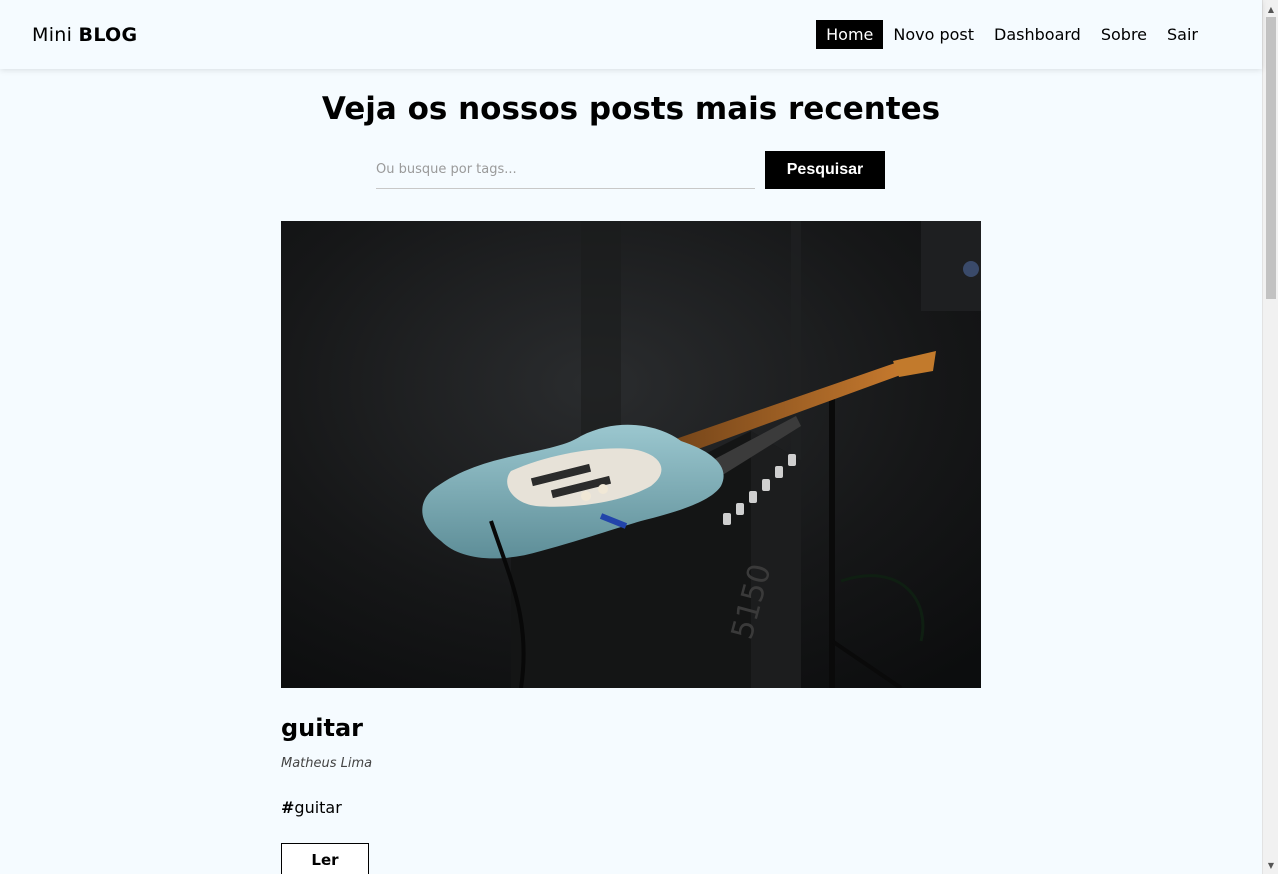 The image size is (1278, 874). What do you see at coordinates (825, 170) in the screenshot?
I see `search-button: Pesquisar` at bounding box center [825, 170].